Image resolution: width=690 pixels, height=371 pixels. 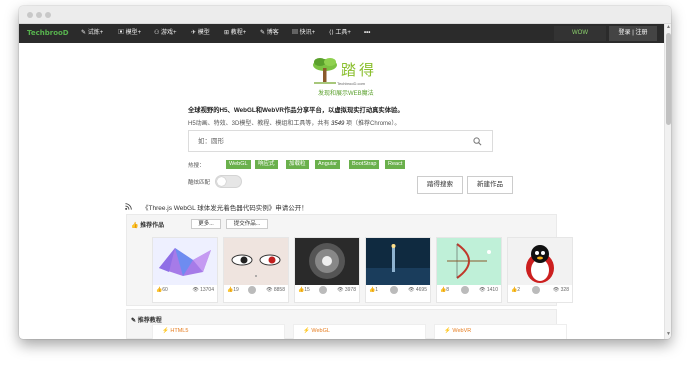 I want to click on nav-item-jiaocheng: ⊞ 教程+, so click(x=235, y=33).